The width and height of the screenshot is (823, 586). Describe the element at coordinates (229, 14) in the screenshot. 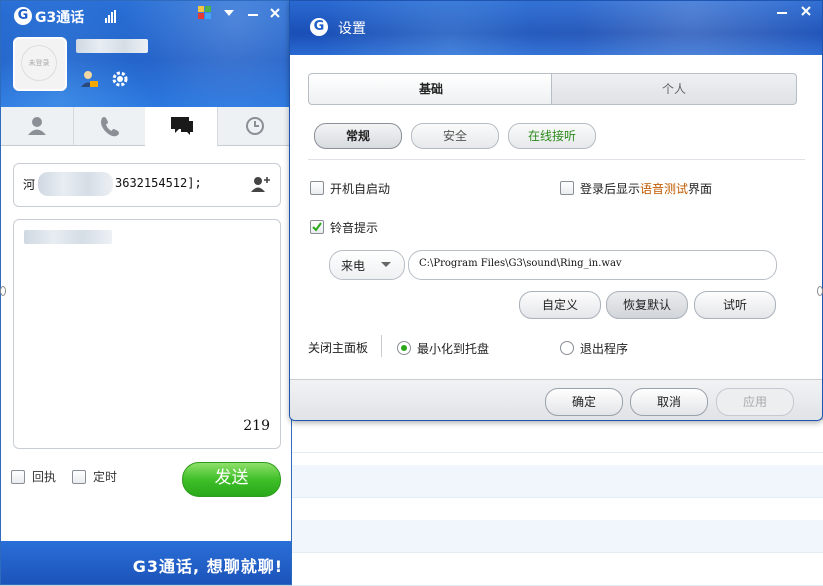

I see `menu-dropdown-icon` at that location.